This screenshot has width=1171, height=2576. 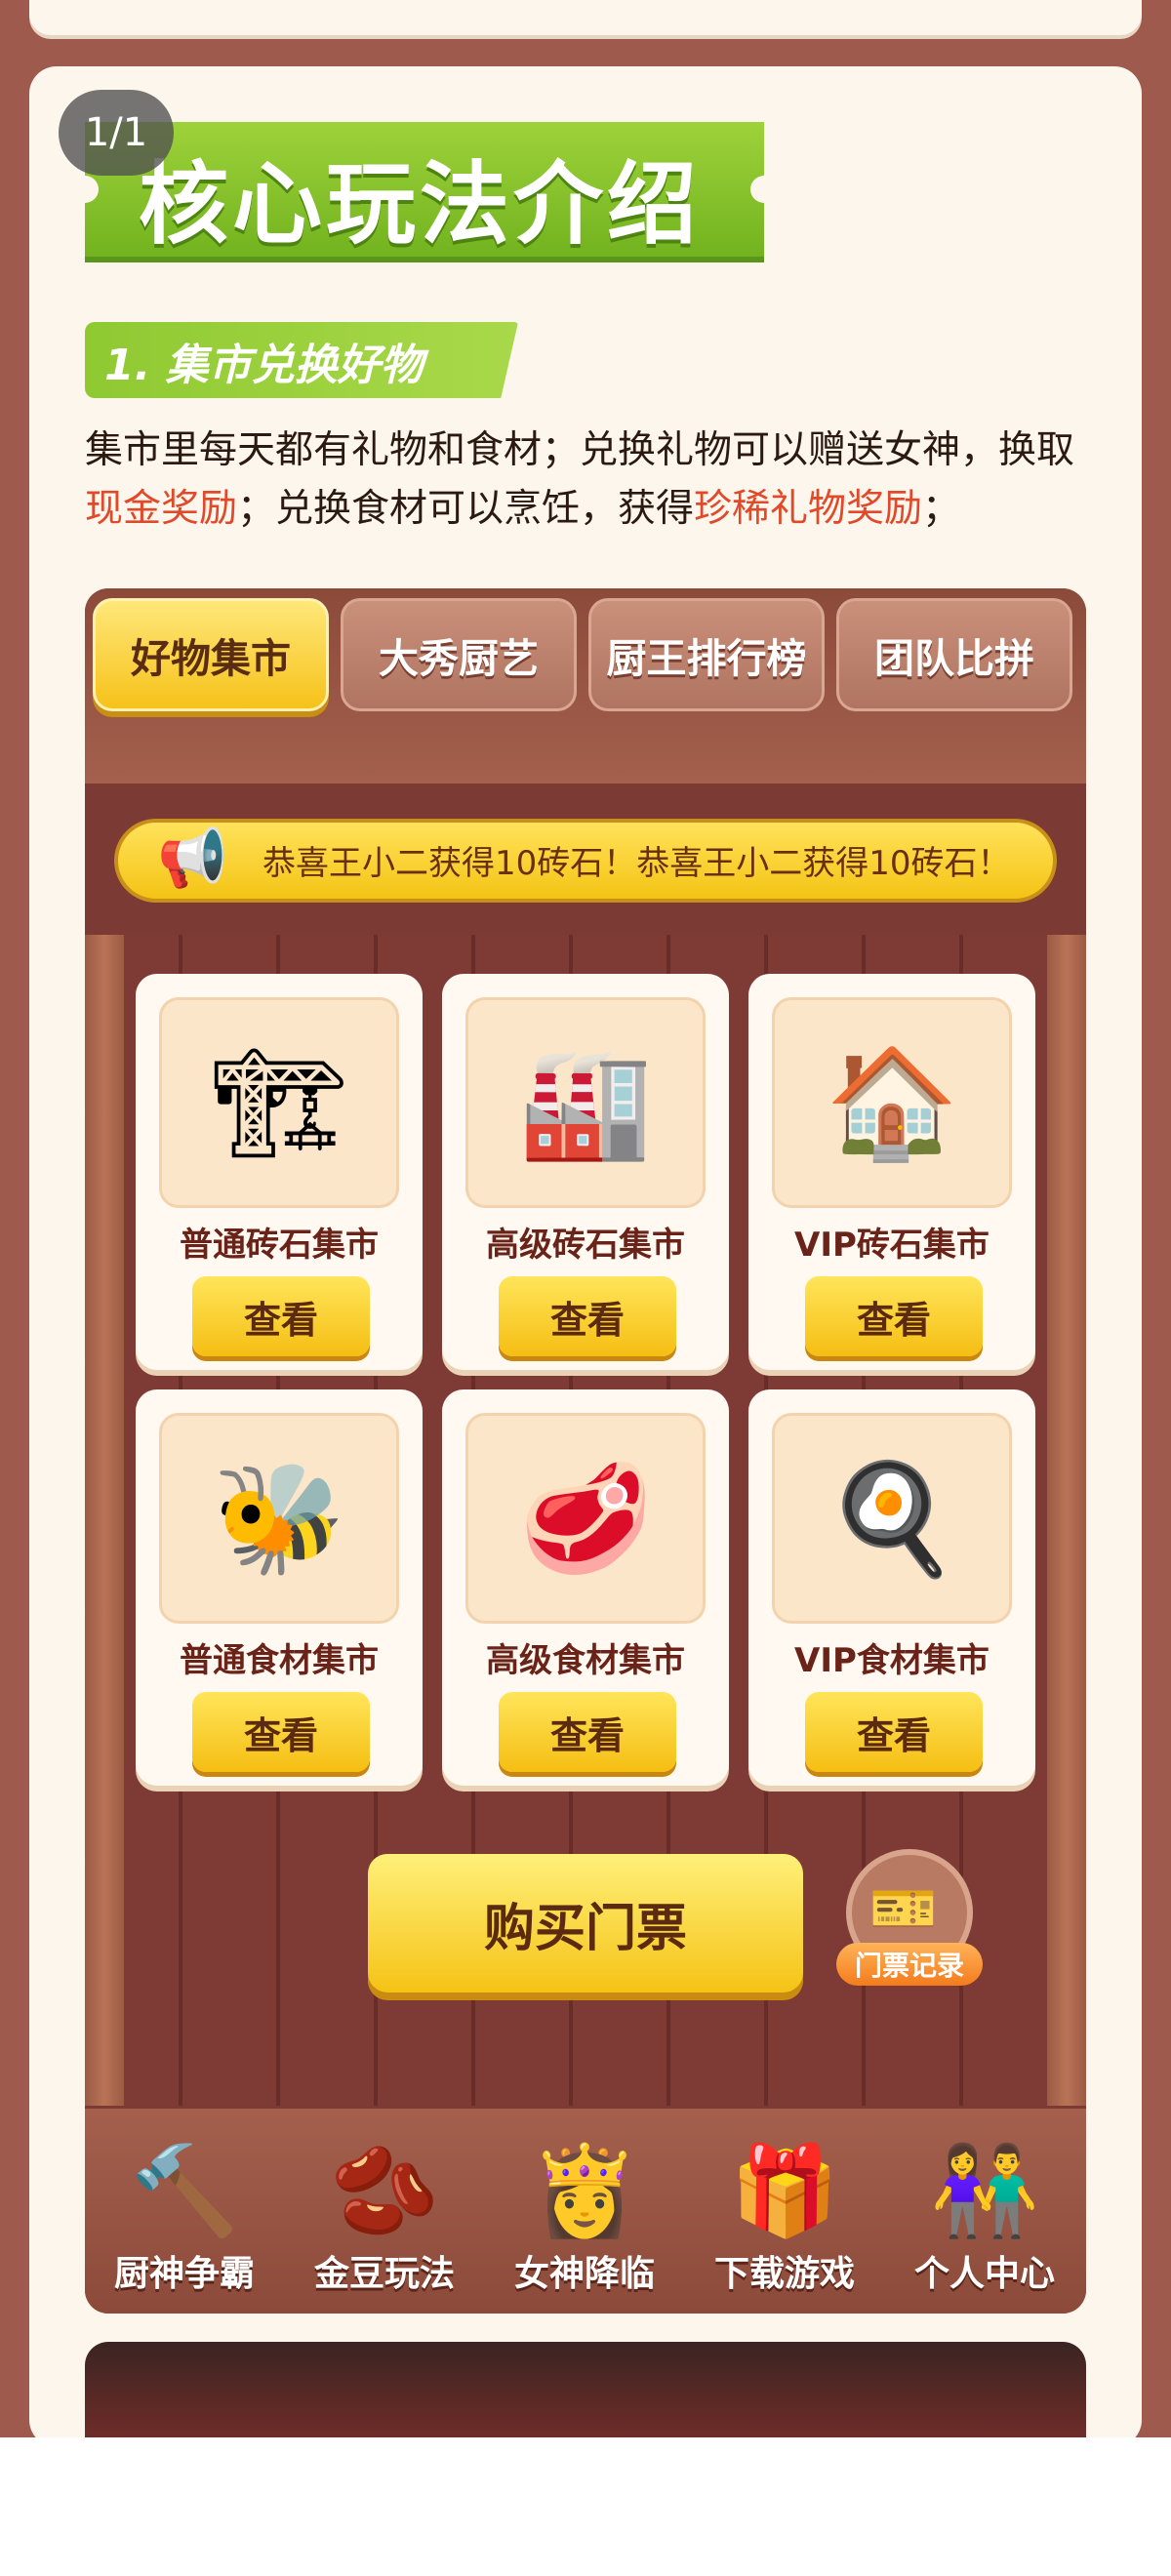 What do you see at coordinates (891, 1245) in the screenshot?
I see `shop-name: VIP砖石集市` at bounding box center [891, 1245].